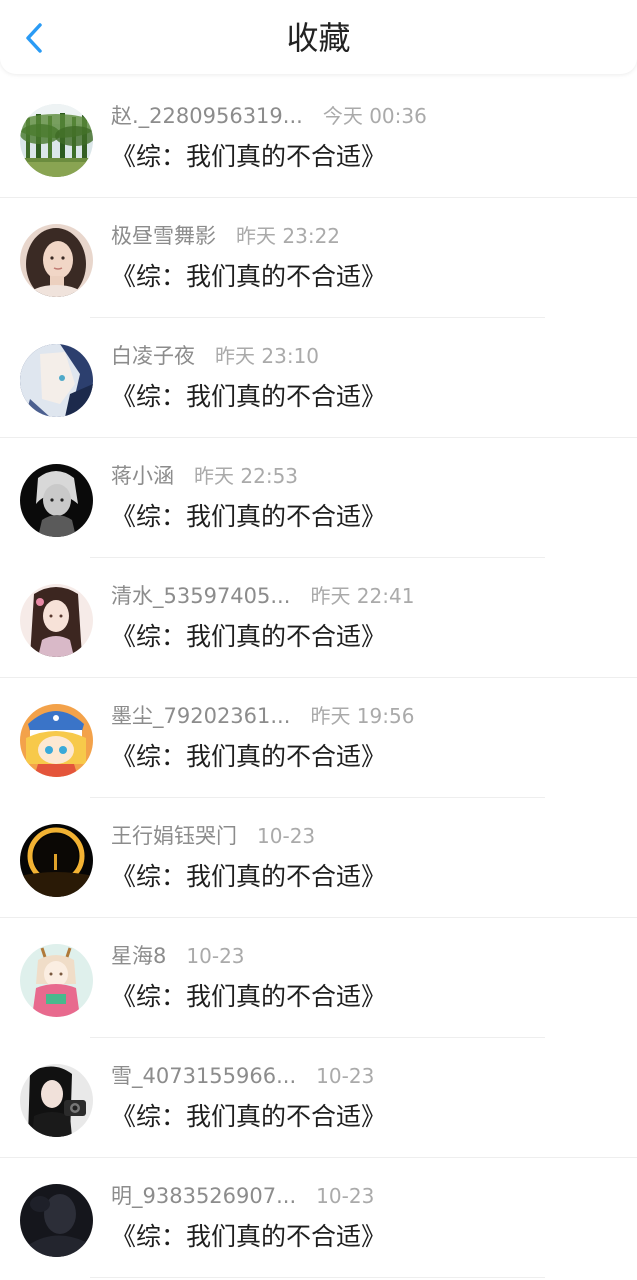 This screenshot has height=1280, width=637. What do you see at coordinates (362, 596) in the screenshot?
I see `timestamp: 昨天 22:41` at bounding box center [362, 596].